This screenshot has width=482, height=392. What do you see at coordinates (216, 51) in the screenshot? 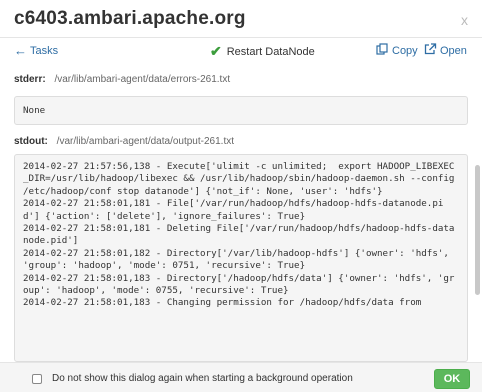
I see `check-icon: ✔` at bounding box center [216, 51].